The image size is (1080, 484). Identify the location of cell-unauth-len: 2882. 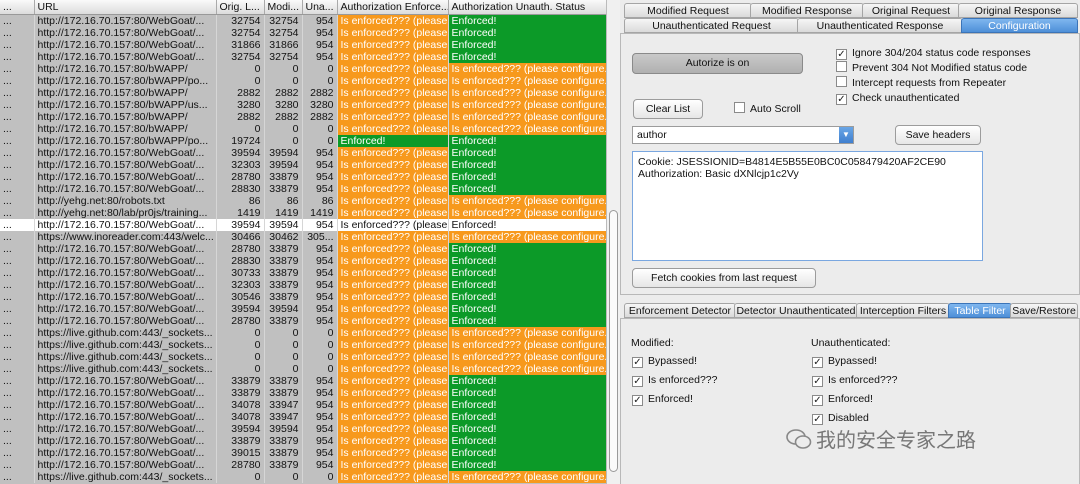
(320, 93).